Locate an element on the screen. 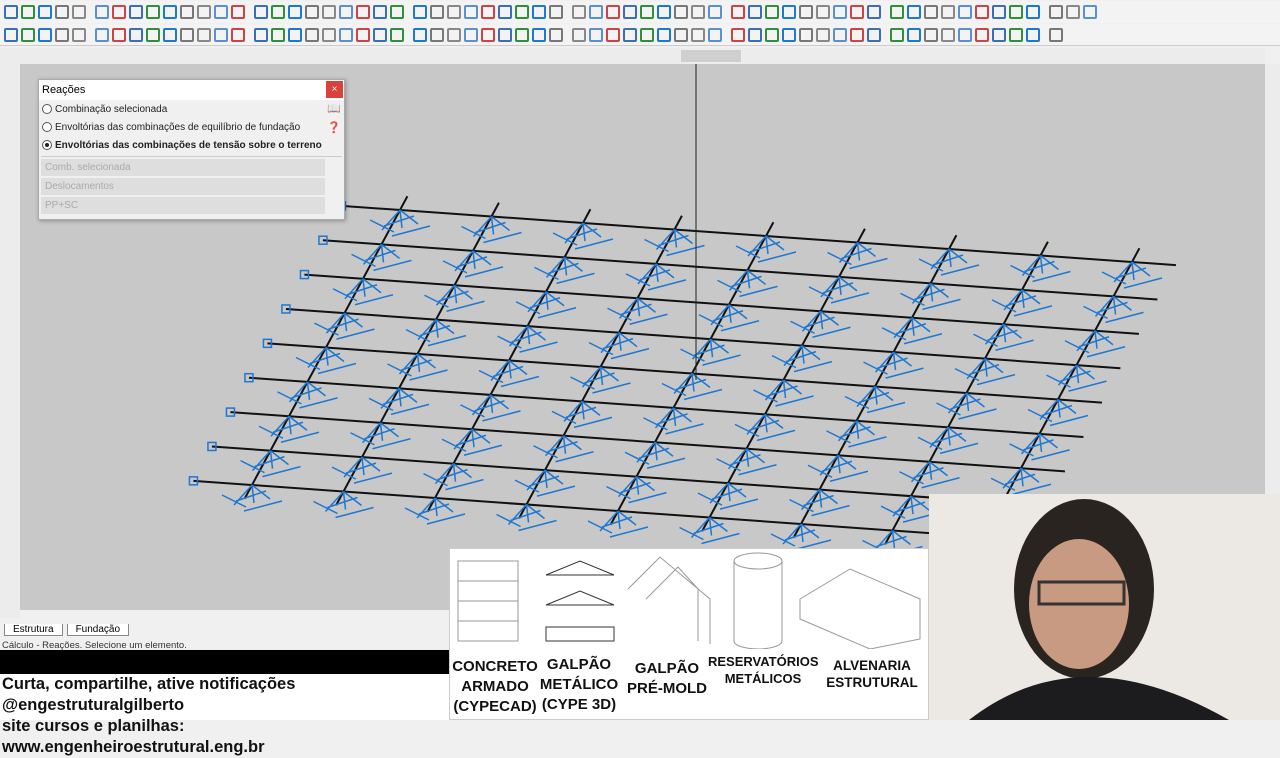 Image resolution: width=1280 pixels, height=758 pixels. type-select: Deslocamentos is located at coordinates (183, 186).